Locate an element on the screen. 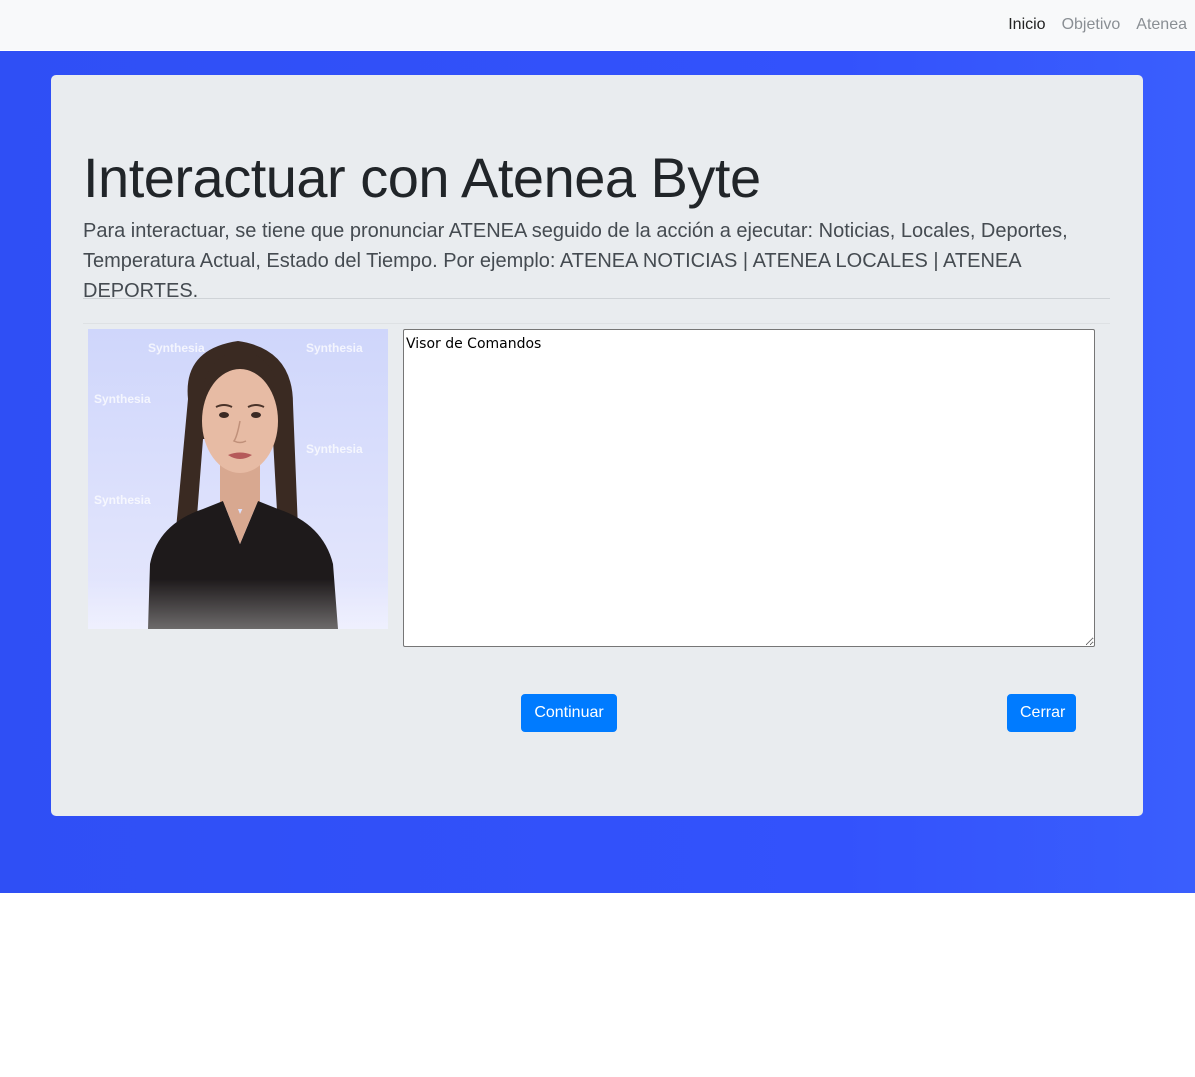 This screenshot has width=1195, height=1077. close-button: Cerrar is located at coordinates (1041, 713).